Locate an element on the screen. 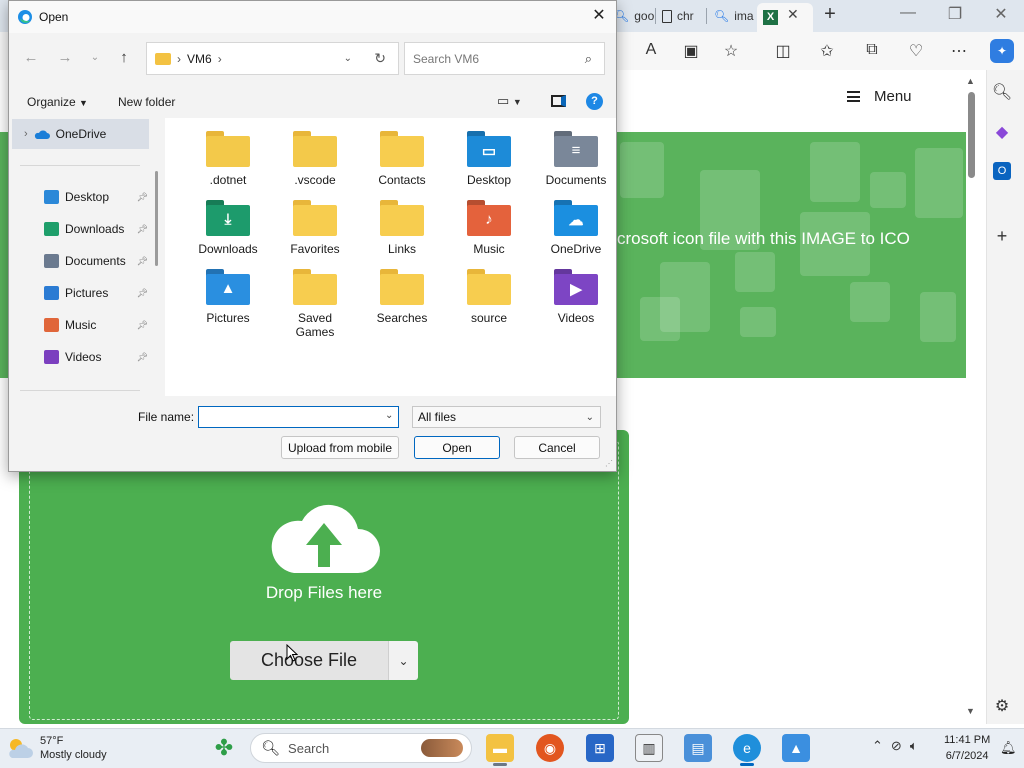  file-name-history-chevron-icon: ⌄ is located at coordinates (389, 415).